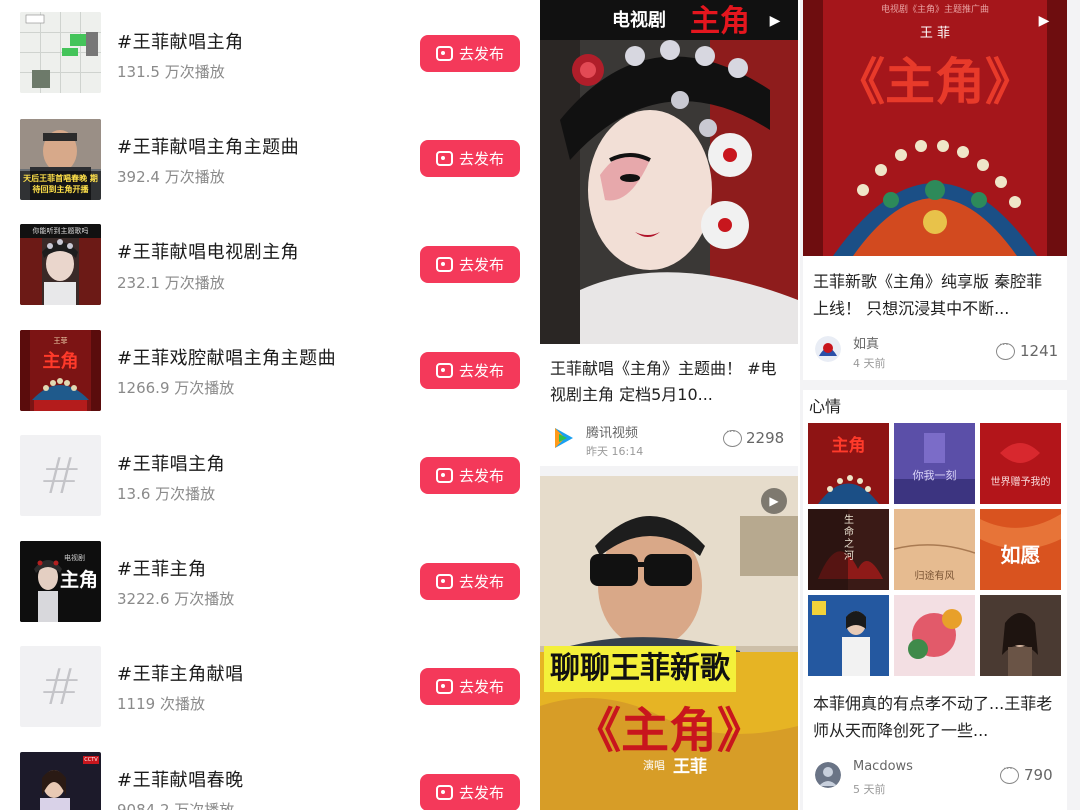 This screenshot has width=1080, height=810. I want to click on topic-title: #王菲主角, so click(162, 569).